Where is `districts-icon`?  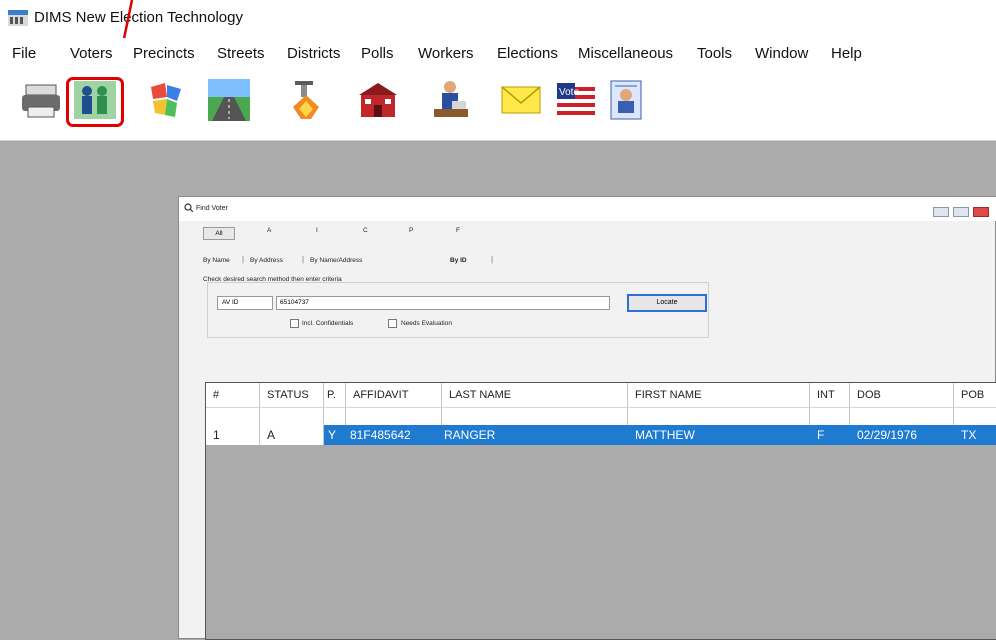 districts-icon is located at coordinates (166, 100).